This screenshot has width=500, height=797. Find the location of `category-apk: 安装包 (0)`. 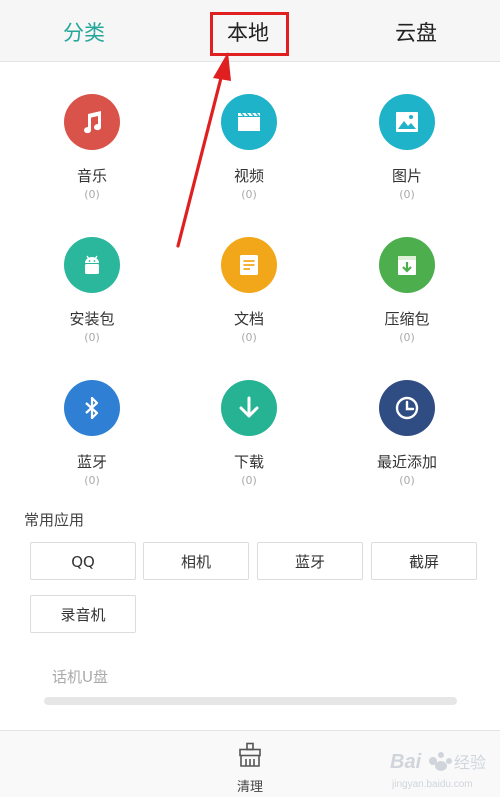

category-apk: 安装包 (0) is located at coordinates (92, 291).